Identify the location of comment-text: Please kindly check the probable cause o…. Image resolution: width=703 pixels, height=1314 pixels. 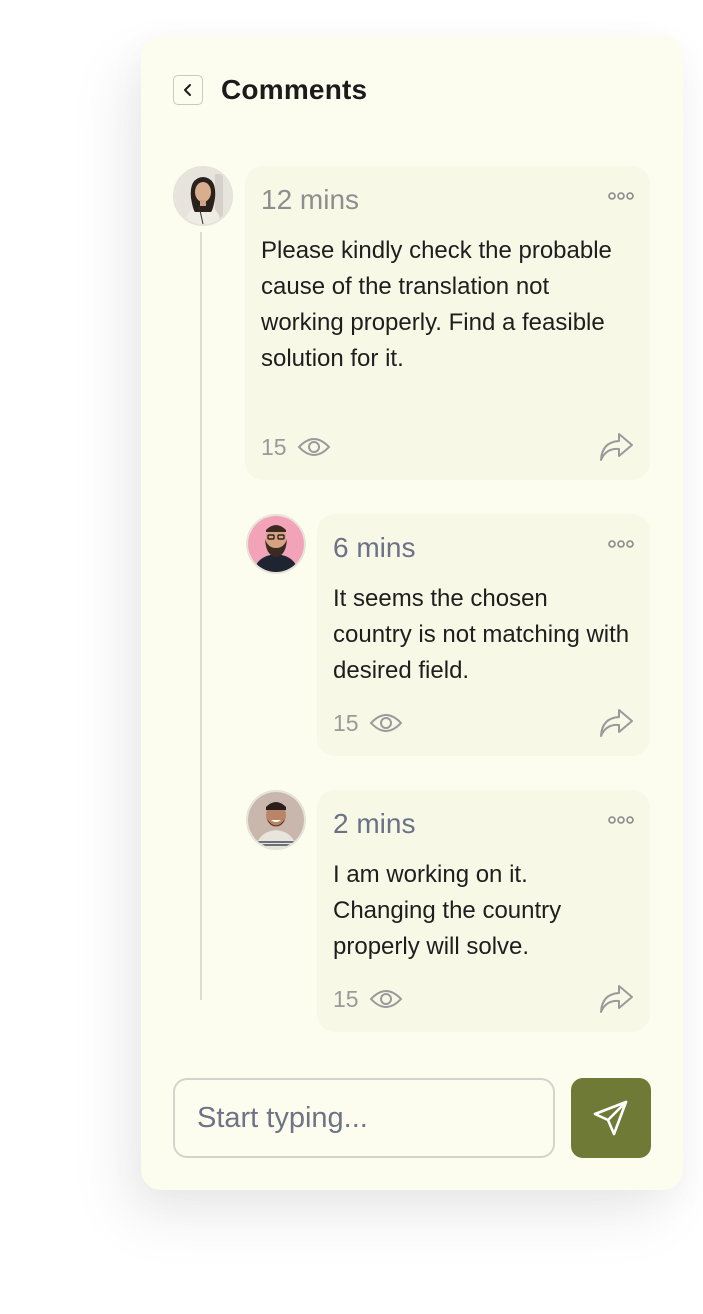
(436, 304).